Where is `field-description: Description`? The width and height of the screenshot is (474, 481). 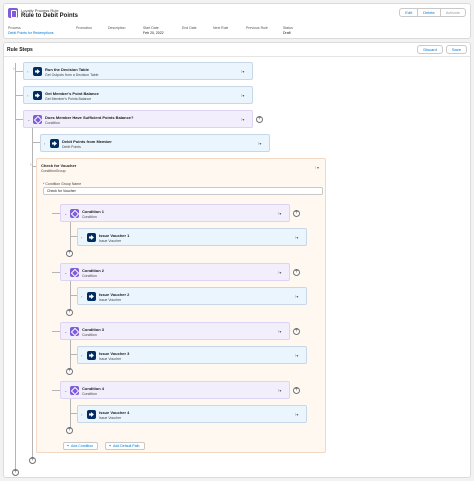 field-description: Description is located at coordinates (117, 28).